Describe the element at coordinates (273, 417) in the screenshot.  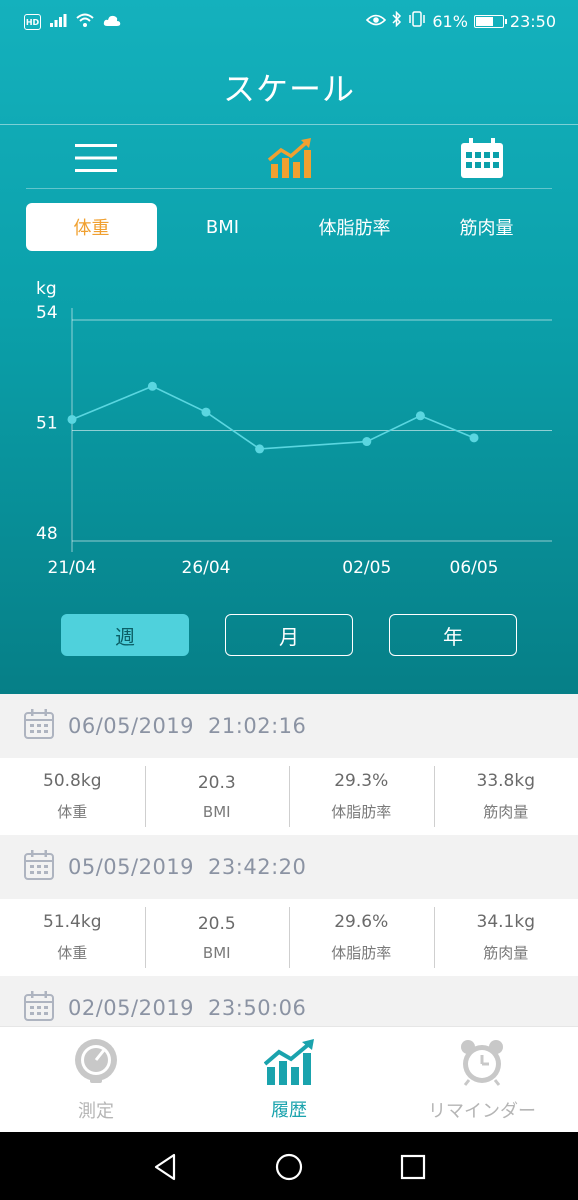
I see `series-line` at that location.